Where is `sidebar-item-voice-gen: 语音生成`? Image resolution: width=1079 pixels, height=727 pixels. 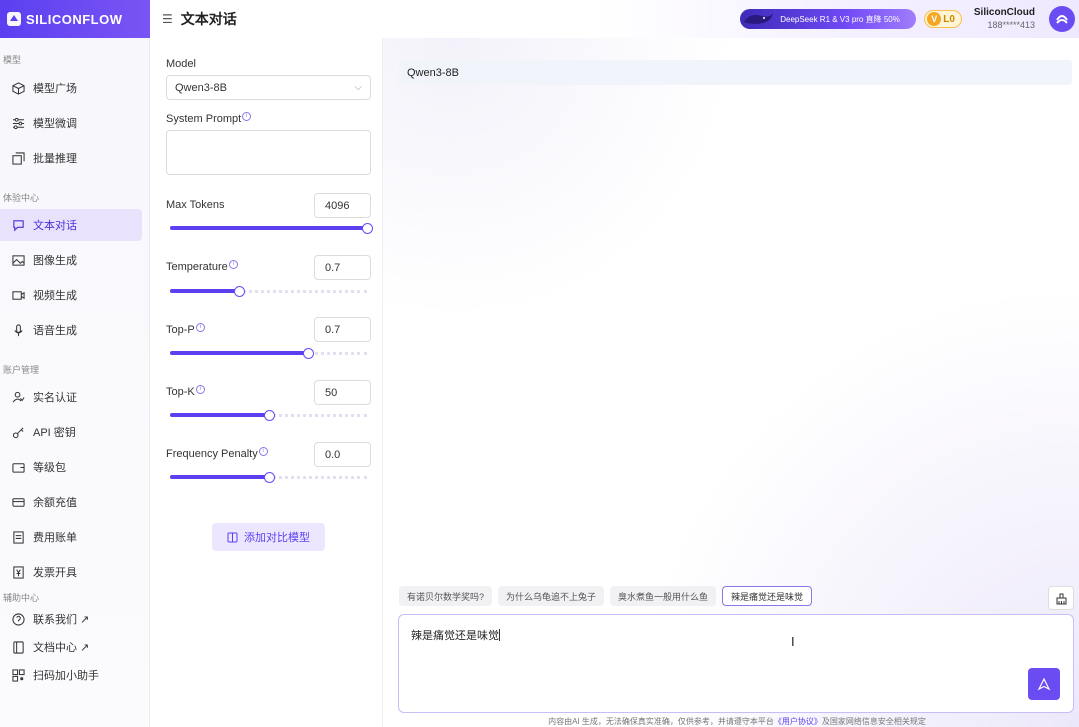
sidebar-item-voice-gen: 语音生成 is located at coordinates (71, 330).